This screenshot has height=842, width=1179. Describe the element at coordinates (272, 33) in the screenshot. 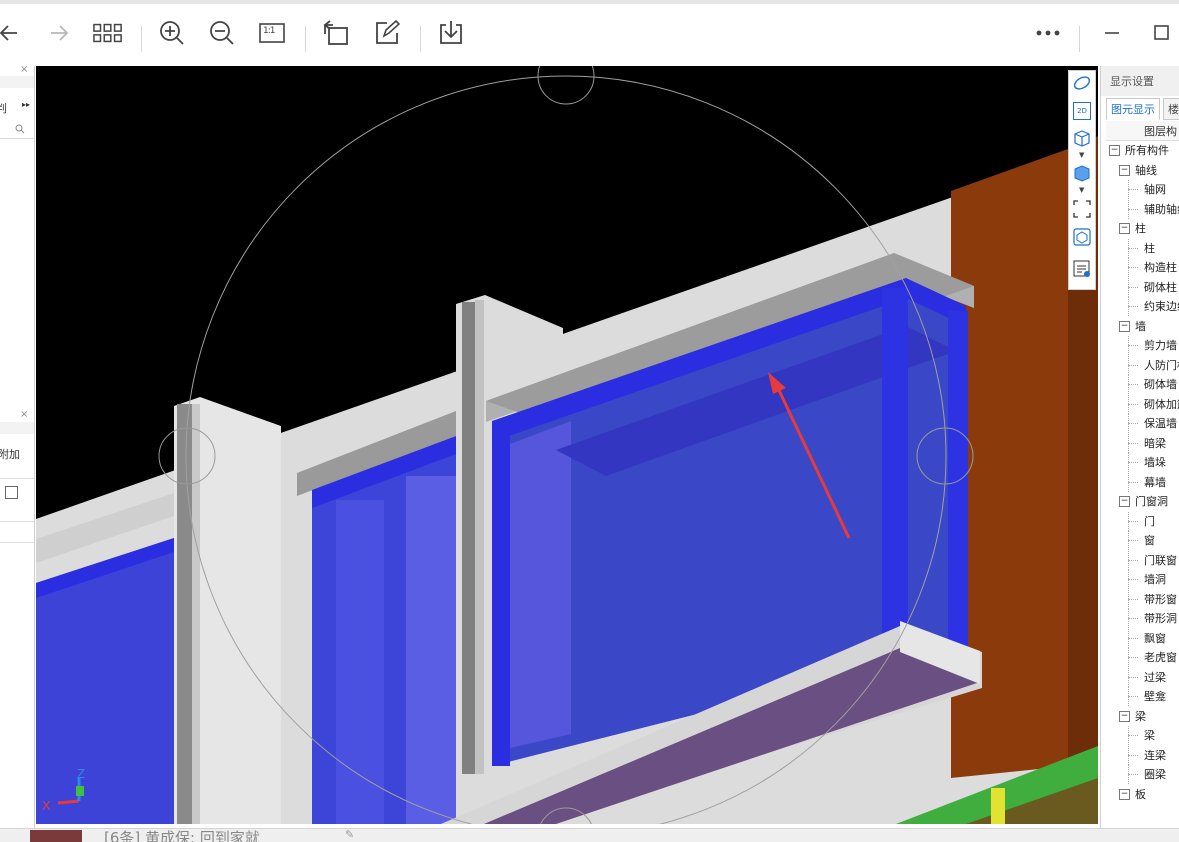

I see `actual-size-button: 1:1` at that location.